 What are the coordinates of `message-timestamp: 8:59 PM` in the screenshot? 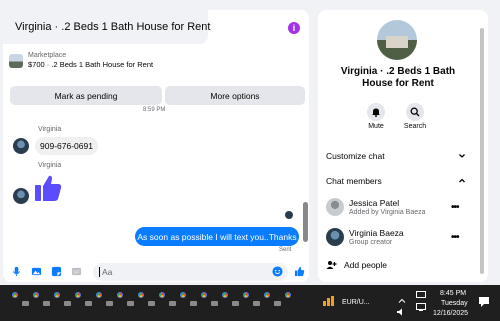 It's located at (154, 110).